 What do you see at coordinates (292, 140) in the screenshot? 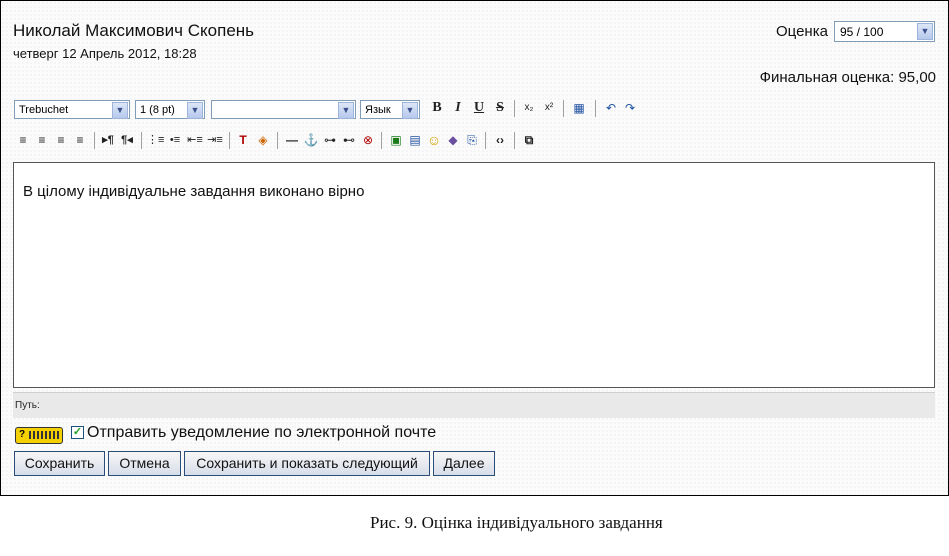
I see `horizontal-rule-icon: —` at bounding box center [292, 140].